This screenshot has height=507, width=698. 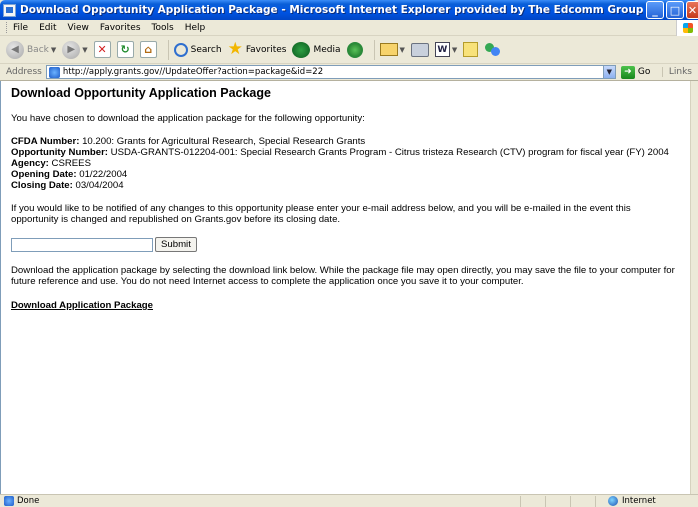 What do you see at coordinates (120, 28) in the screenshot?
I see `menu-favorites: Favorites` at bounding box center [120, 28].